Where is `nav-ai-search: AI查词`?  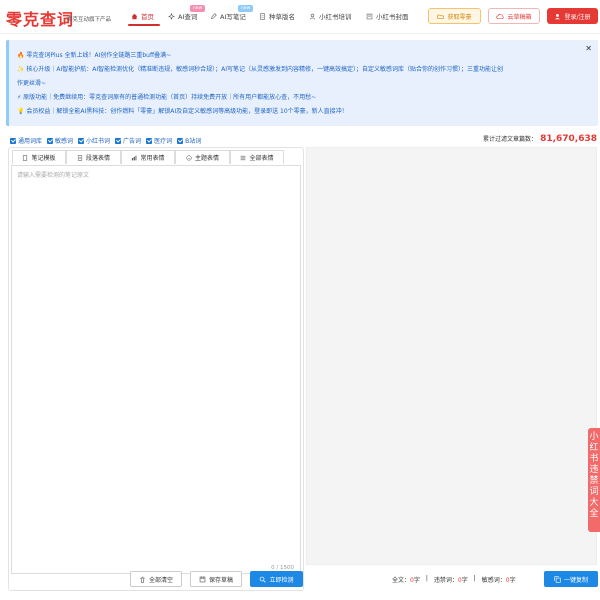
nav-ai-search: AI查词 is located at coordinates (182, 16).